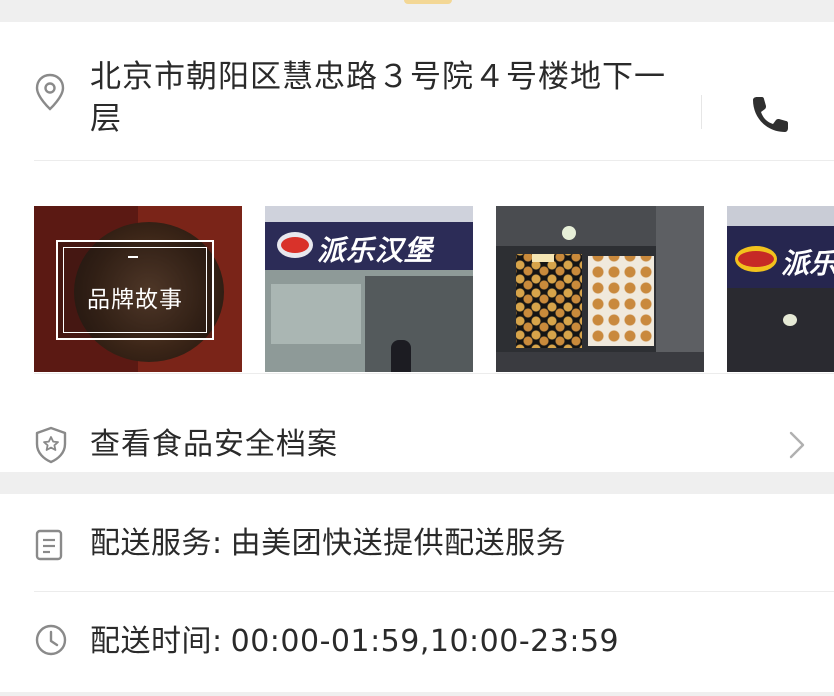 The height and width of the screenshot is (696, 834). I want to click on shop-address: 北京市朝阳区慧忠路３号院４号楼地下一层, so click(378, 98).